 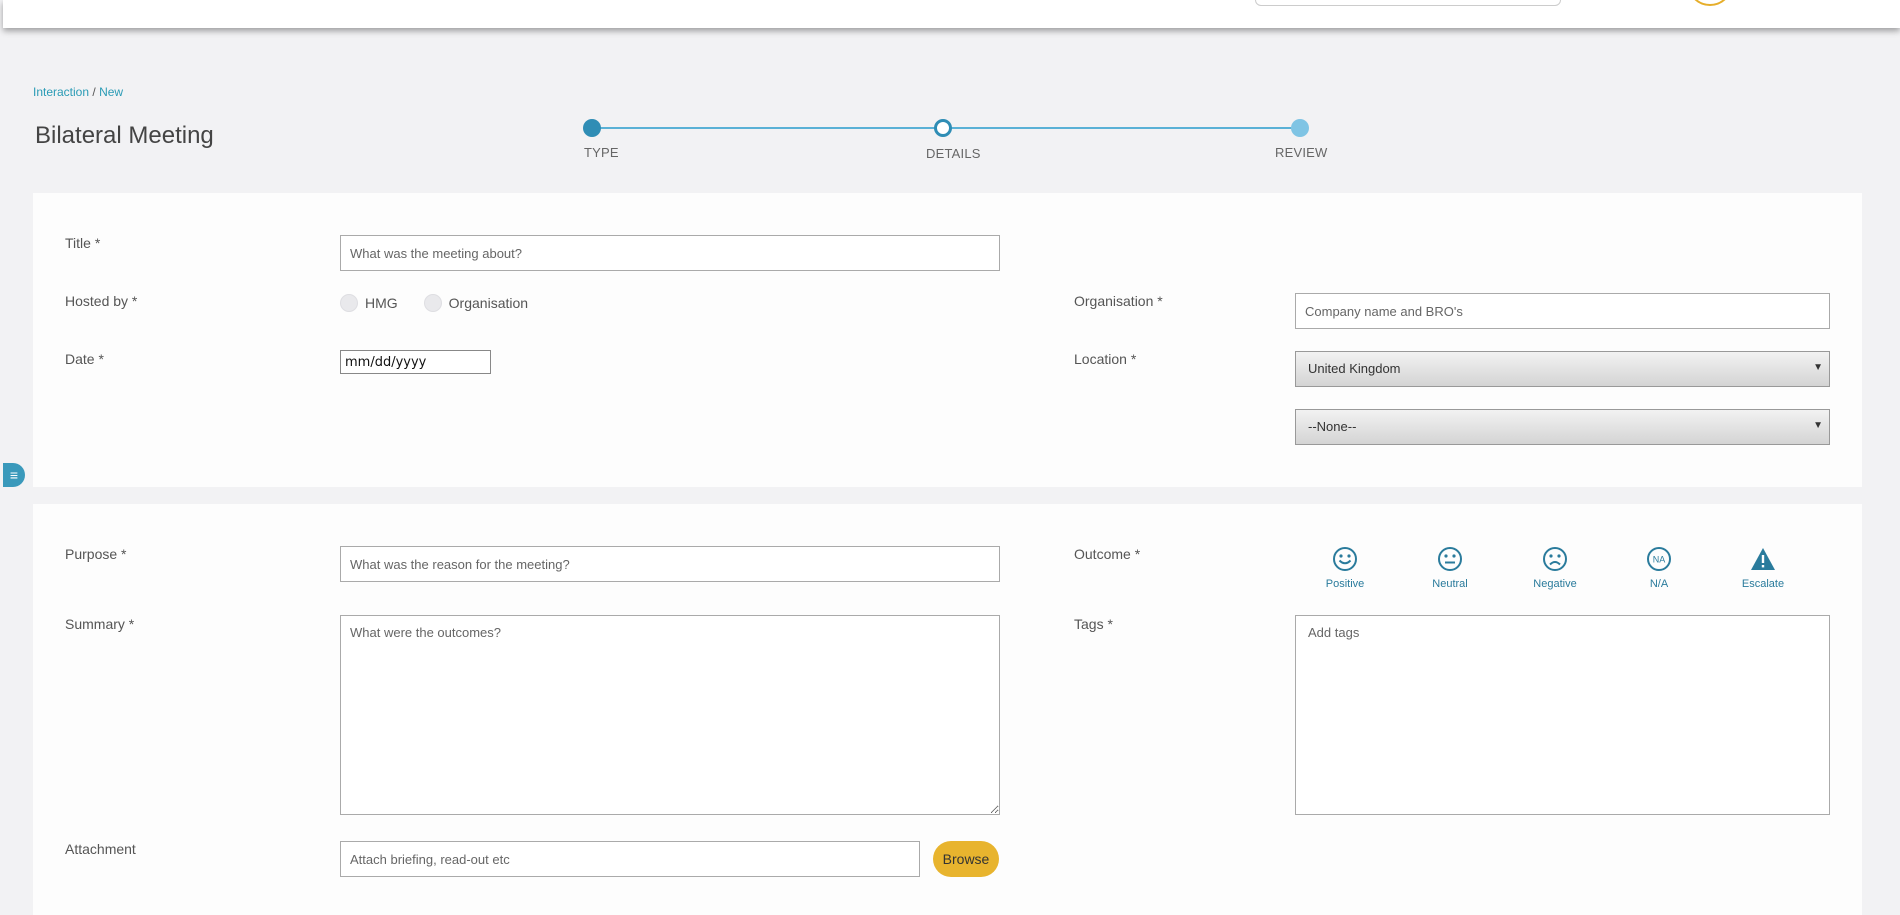 What do you see at coordinates (943, 128) in the screenshot?
I see `step-details-dot` at bounding box center [943, 128].